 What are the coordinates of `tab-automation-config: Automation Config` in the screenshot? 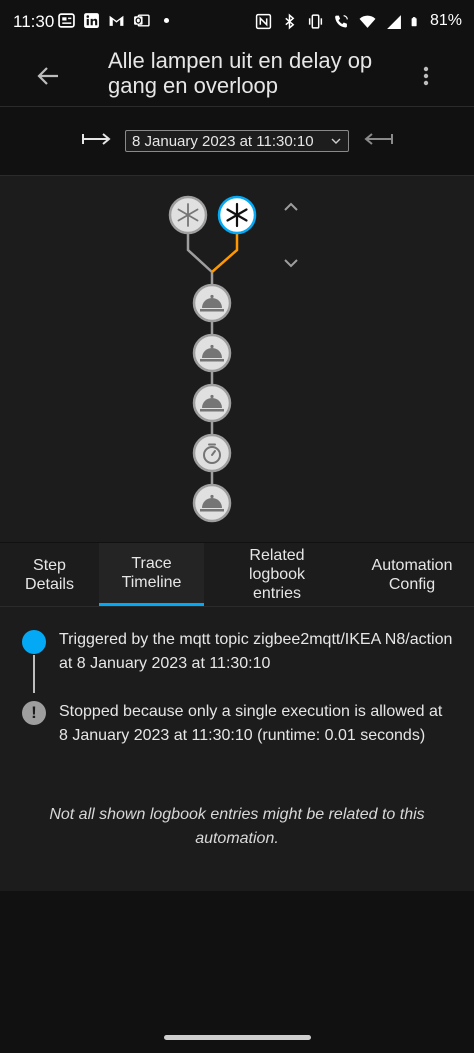 It's located at (412, 574).